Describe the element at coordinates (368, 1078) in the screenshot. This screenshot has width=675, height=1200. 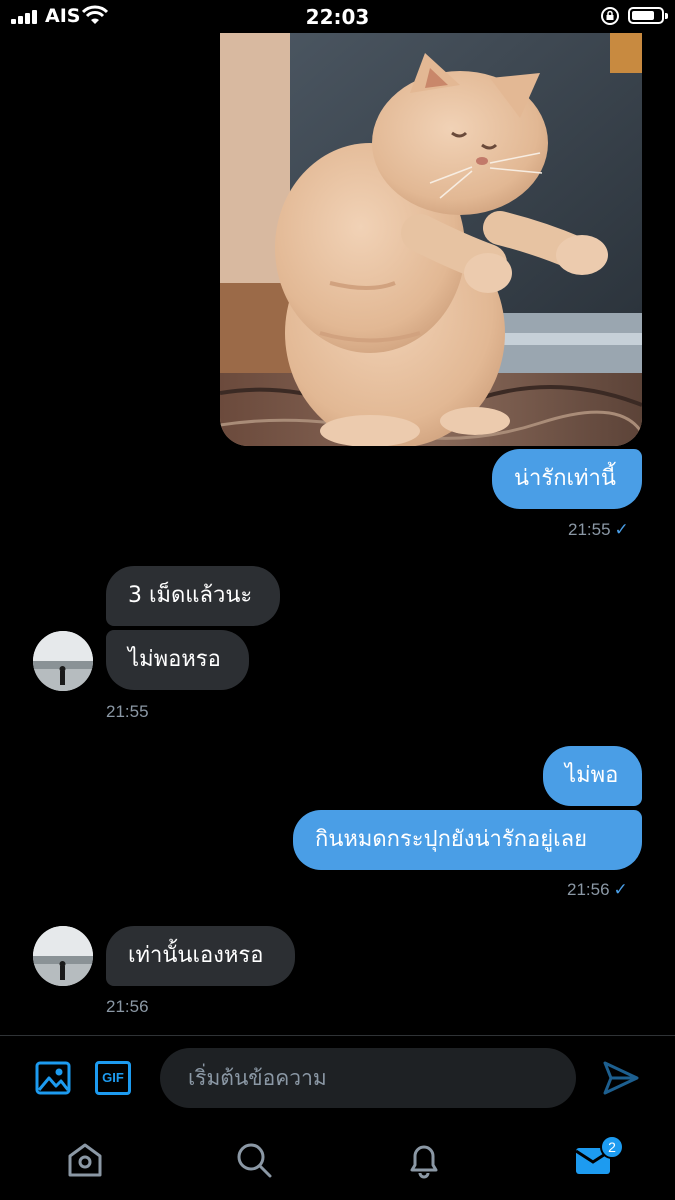
I see `message-input: เริ่มต้นข้อความ` at that location.